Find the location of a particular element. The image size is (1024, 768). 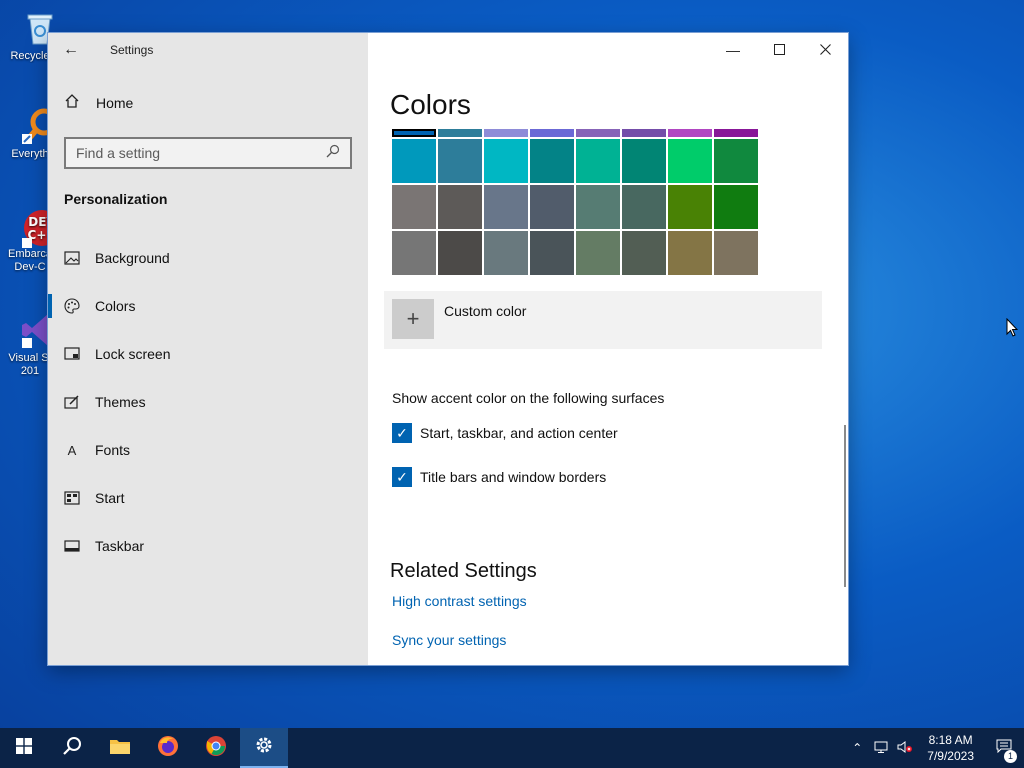

close-button is located at coordinates (825, 49).